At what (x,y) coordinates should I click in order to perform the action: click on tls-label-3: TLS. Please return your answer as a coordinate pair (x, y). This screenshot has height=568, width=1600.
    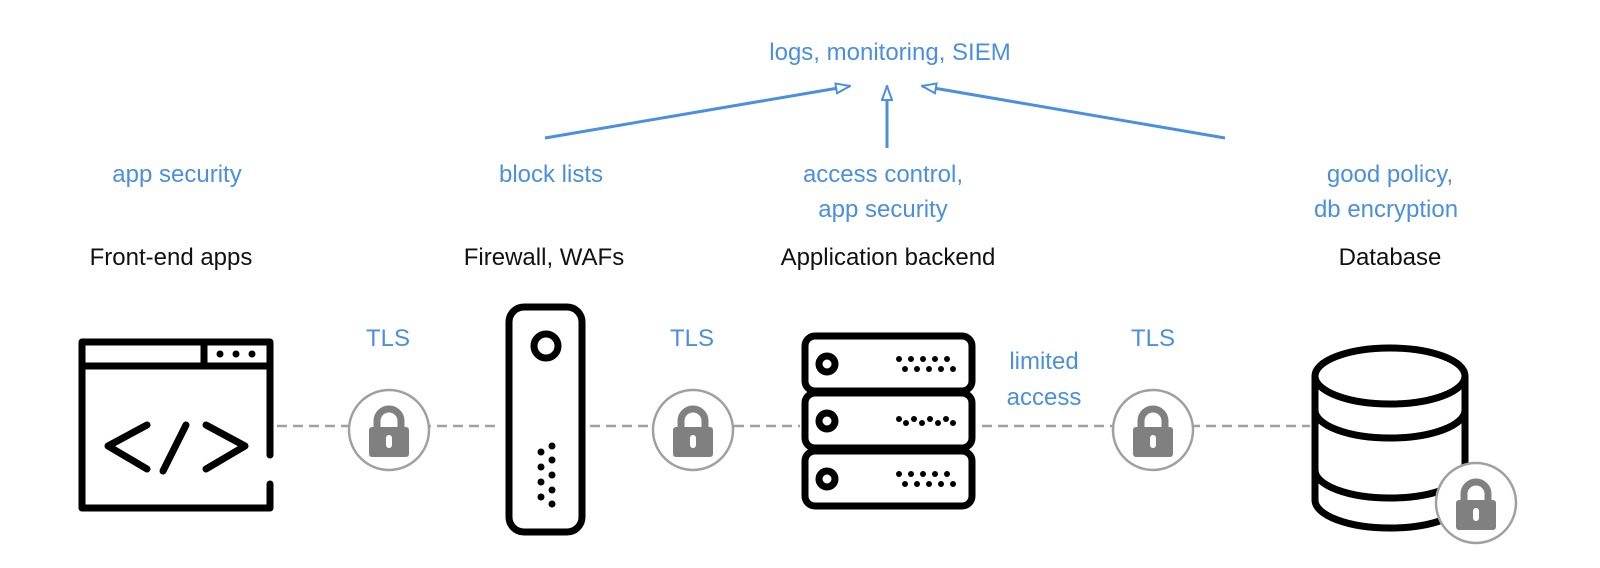
    Looking at the image, I should click on (1153, 338).